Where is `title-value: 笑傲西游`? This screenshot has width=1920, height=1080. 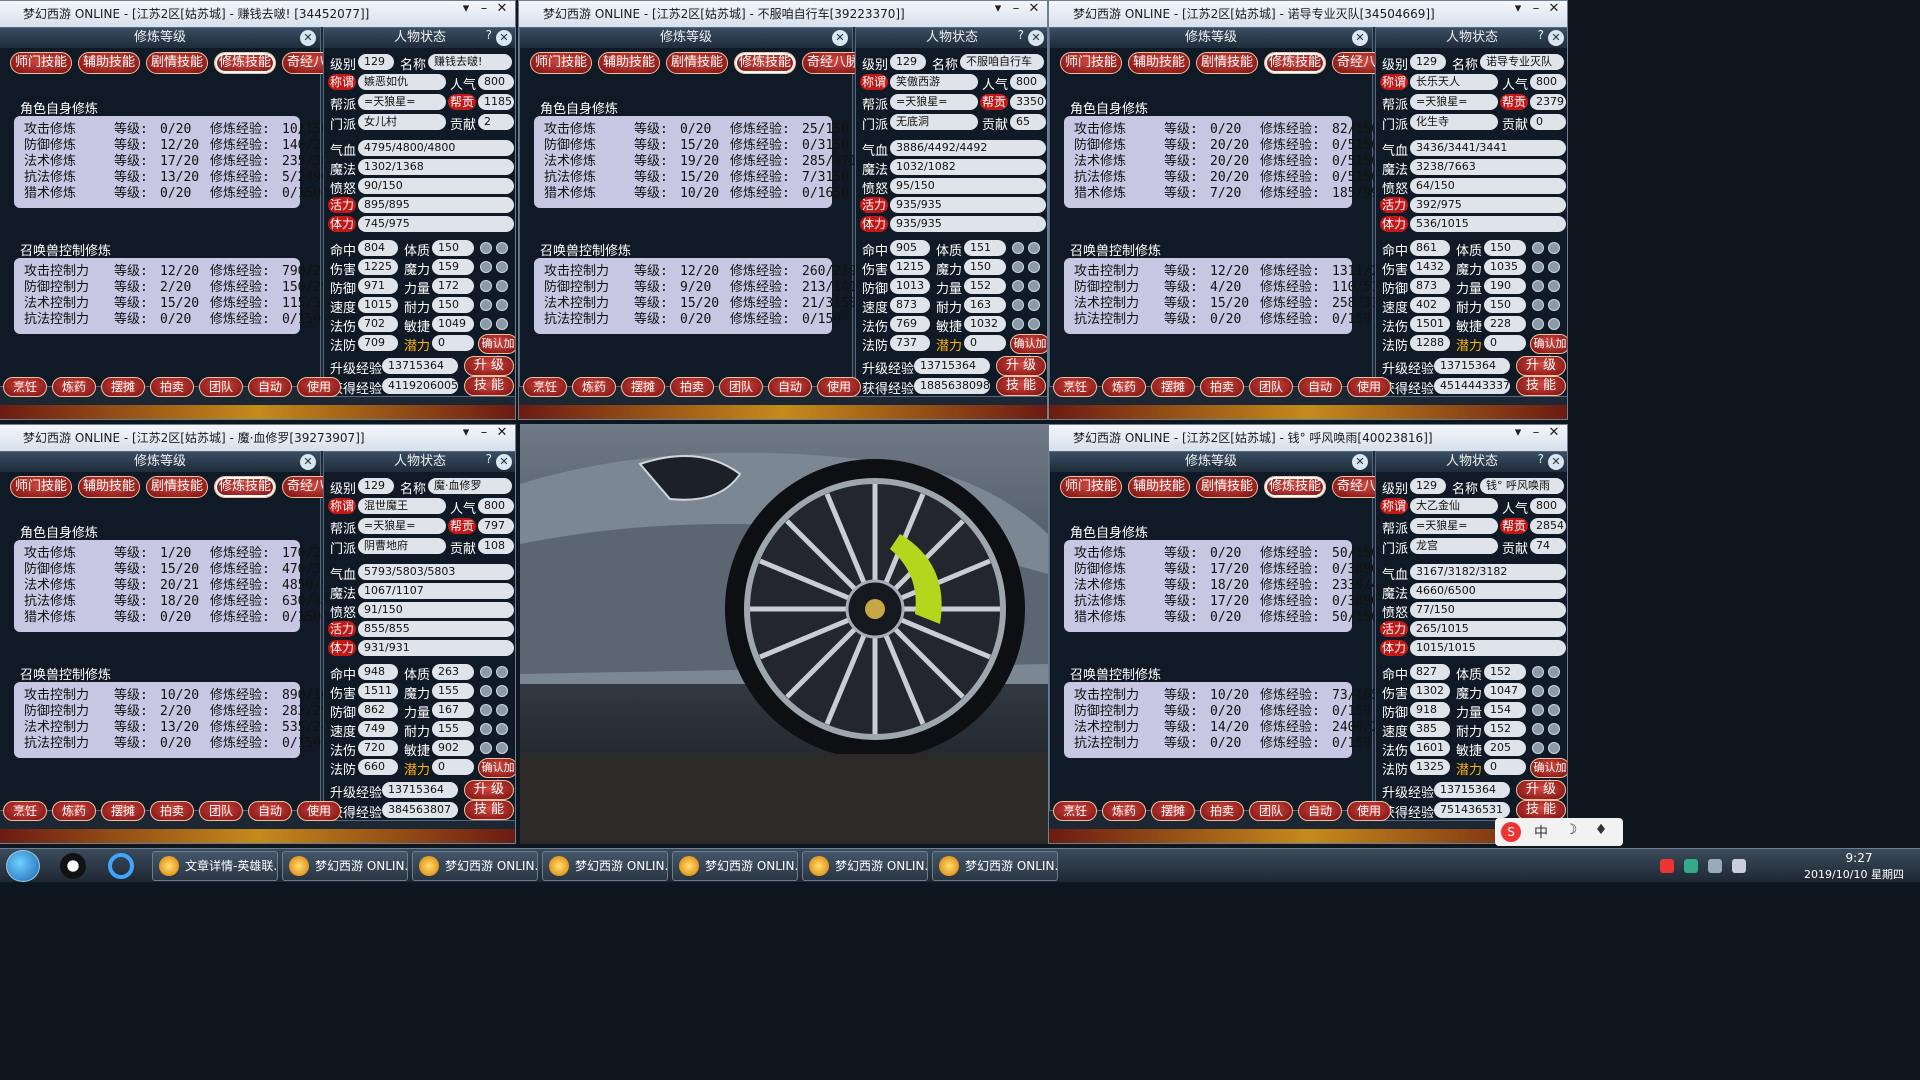
title-value: 笑傲西游 is located at coordinates (934, 82).